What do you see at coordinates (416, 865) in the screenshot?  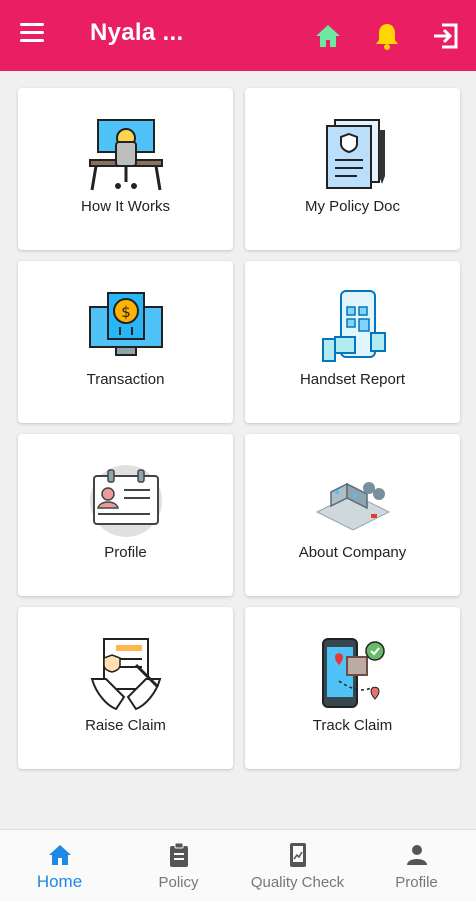 I see `nav-profile: Profile` at bounding box center [416, 865].